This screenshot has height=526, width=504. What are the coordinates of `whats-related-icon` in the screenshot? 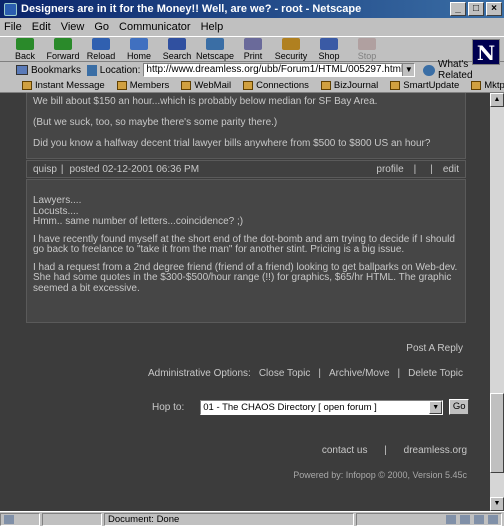 It's located at (429, 70).